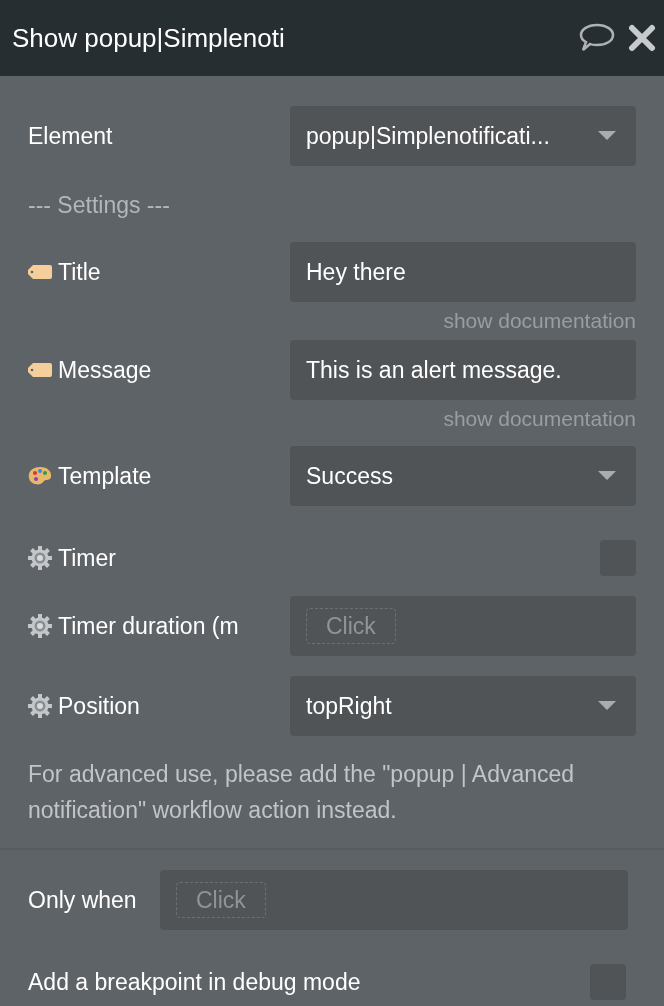 The width and height of the screenshot is (664, 1006). I want to click on field-label: Timer duration (m, so click(148, 626).